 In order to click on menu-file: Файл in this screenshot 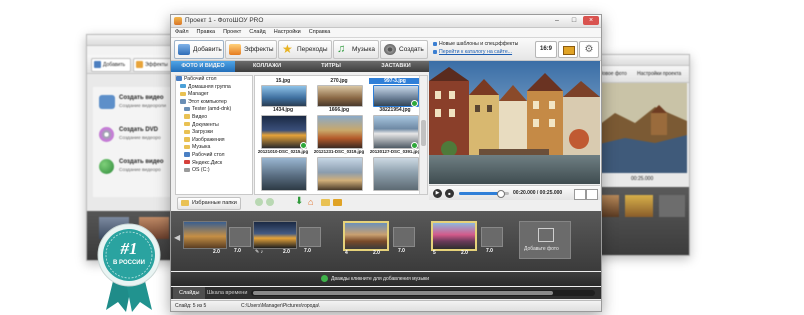, I will do `click(182, 31)`.